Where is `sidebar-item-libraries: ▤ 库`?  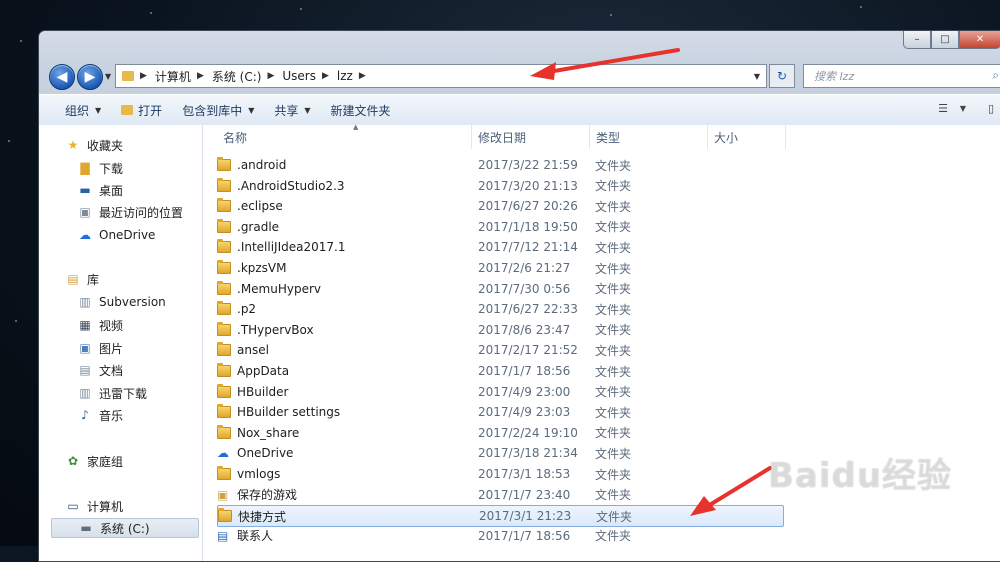
sidebar-item-libraries: ▤ 库 is located at coordinates (82, 279).